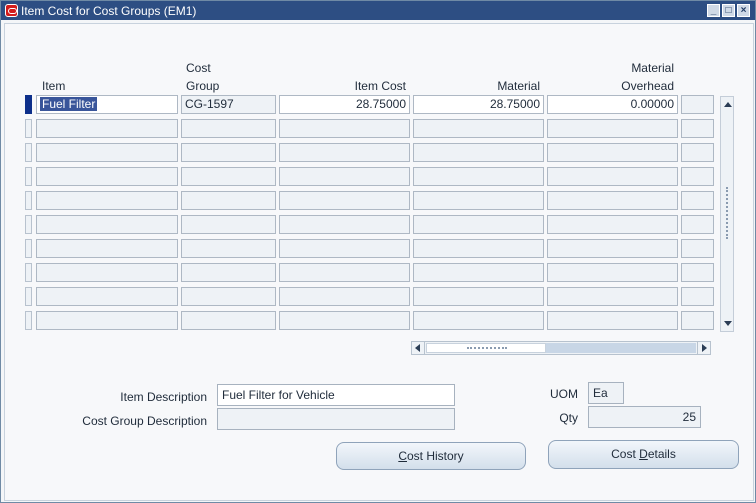 The width and height of the screenshot is (756, 503). Describe the element at coordinates (652, 68) in the screenshot. I see `header-material-overhead-line1: Material` at that location.